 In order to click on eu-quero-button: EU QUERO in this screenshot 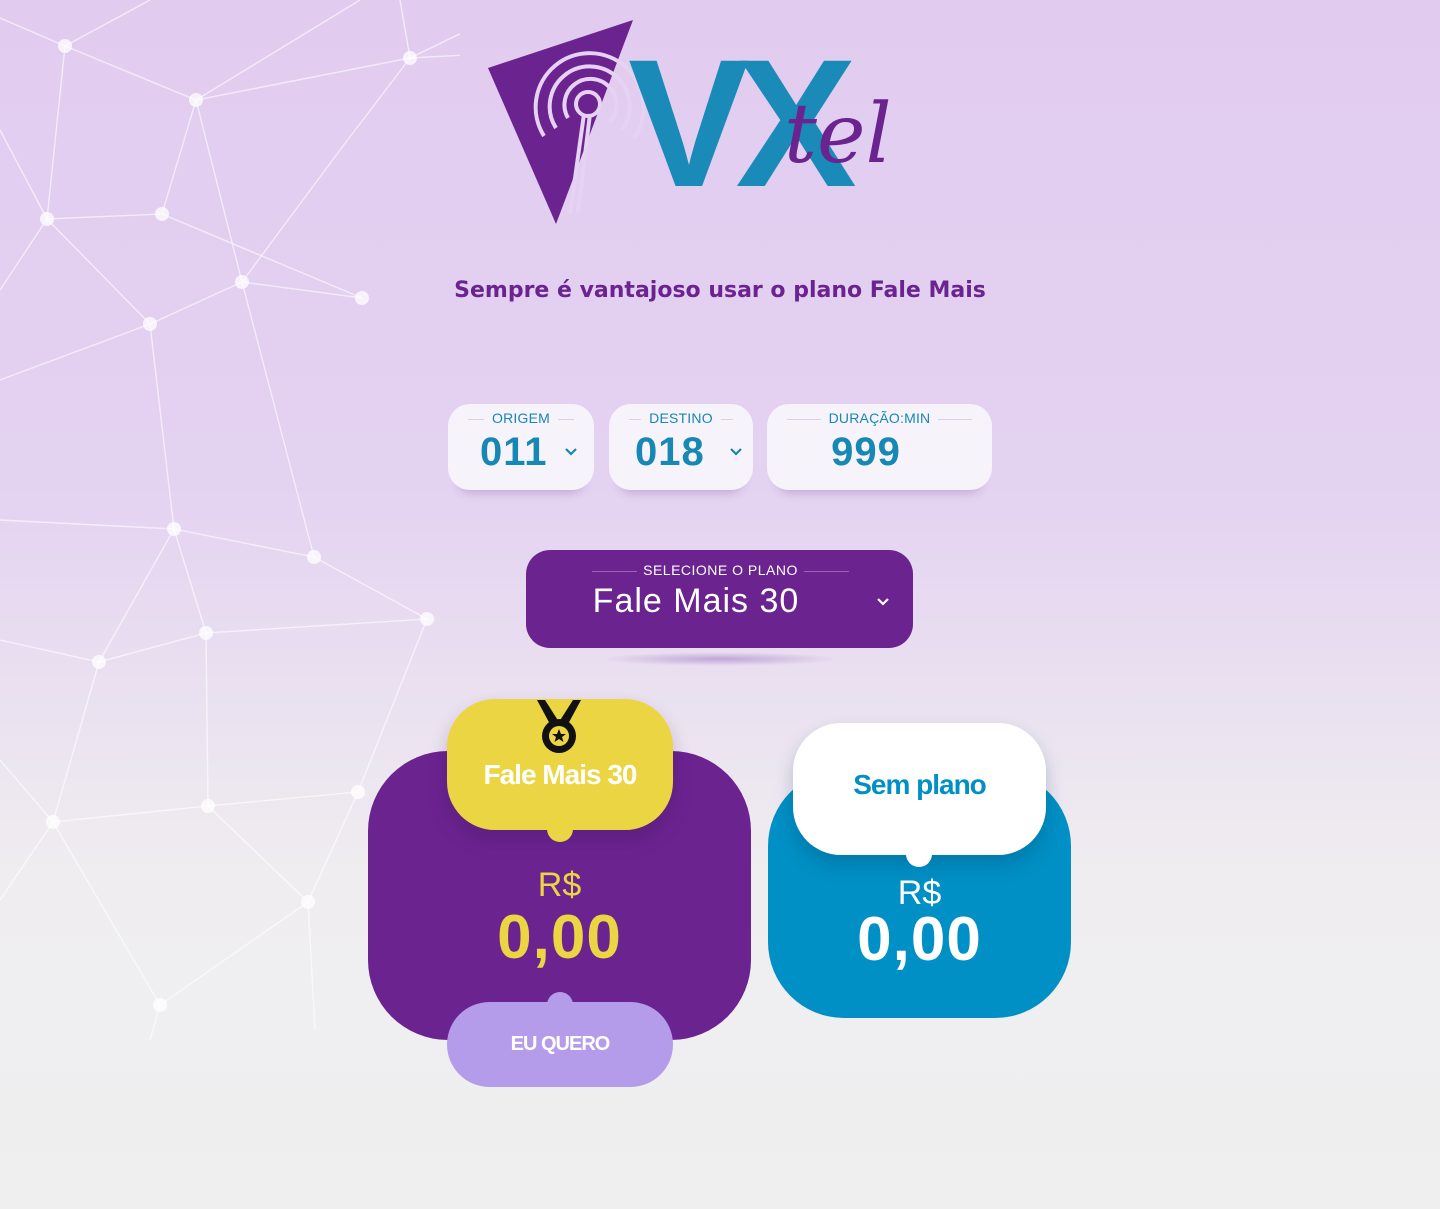, I will do `click(560, 1039)`.